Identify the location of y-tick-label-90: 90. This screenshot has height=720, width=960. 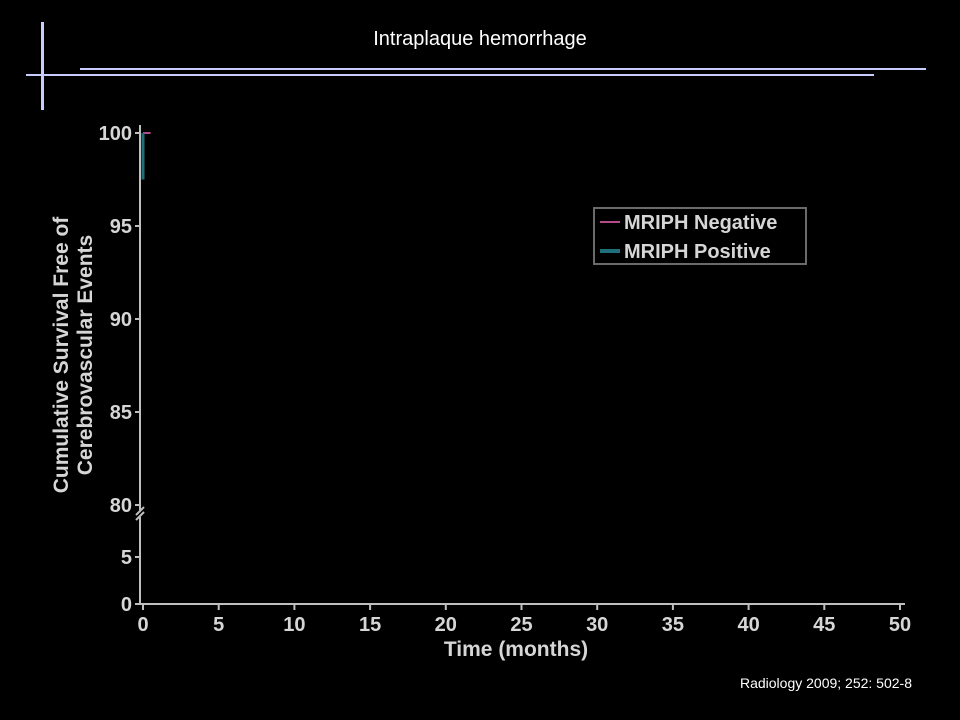
(121, 320).